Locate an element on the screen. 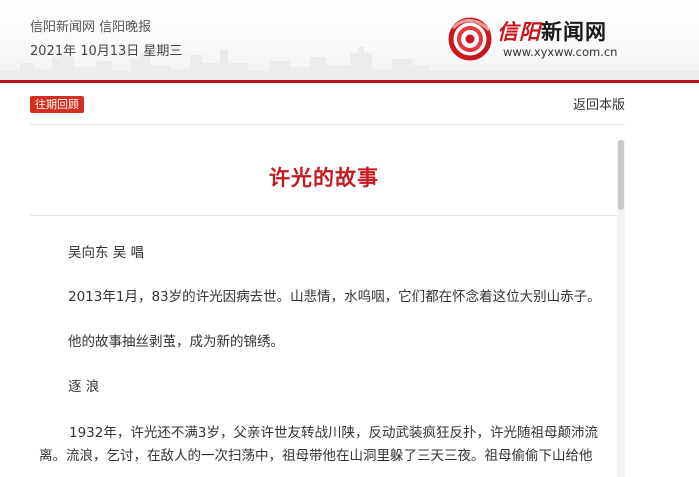 The width and height of the screenshot is (699, 477). article-title: 许光的故事 is located at coordinates (324, 178).